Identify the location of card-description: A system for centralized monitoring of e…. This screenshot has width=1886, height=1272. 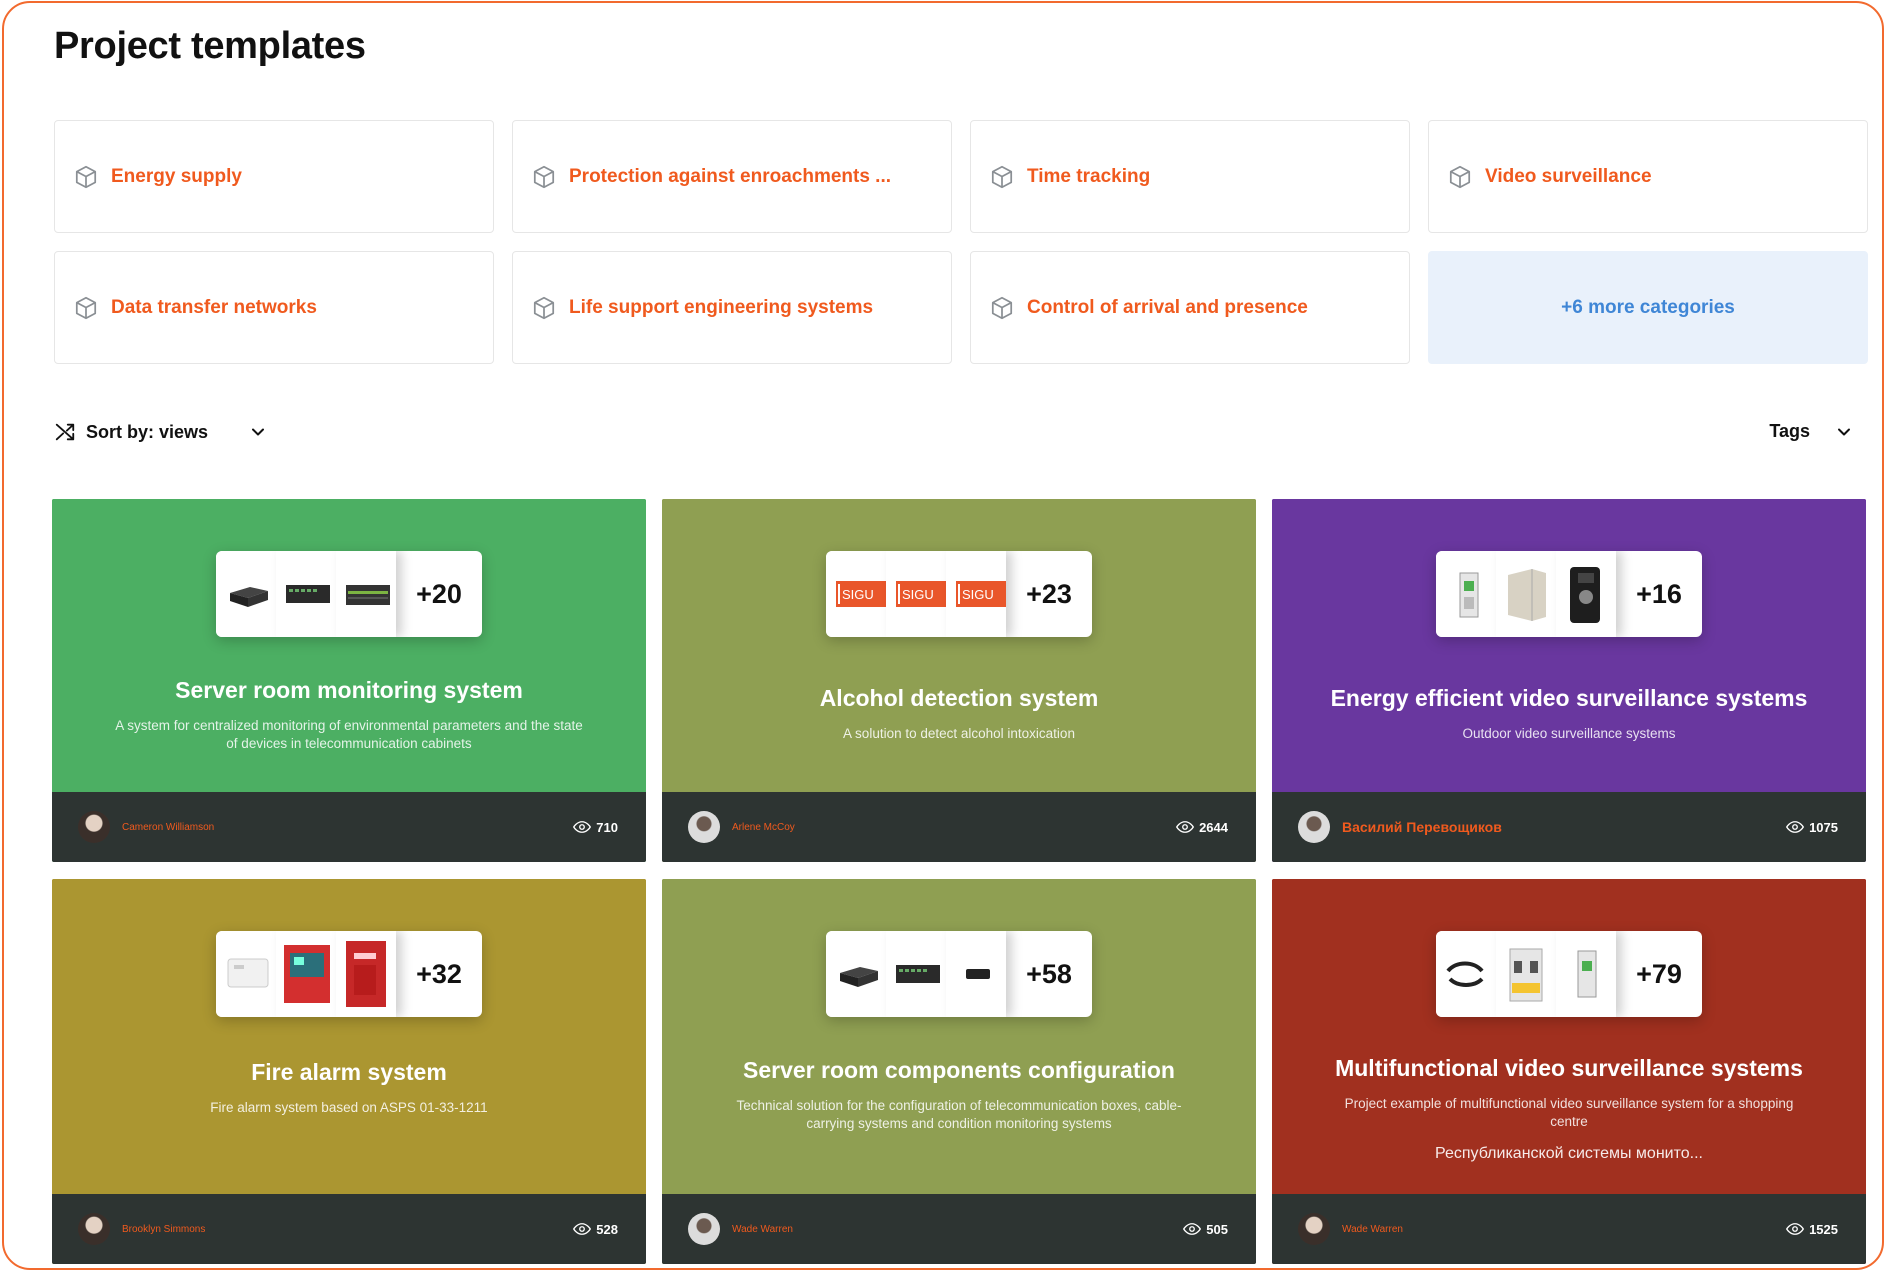
(349, 734).